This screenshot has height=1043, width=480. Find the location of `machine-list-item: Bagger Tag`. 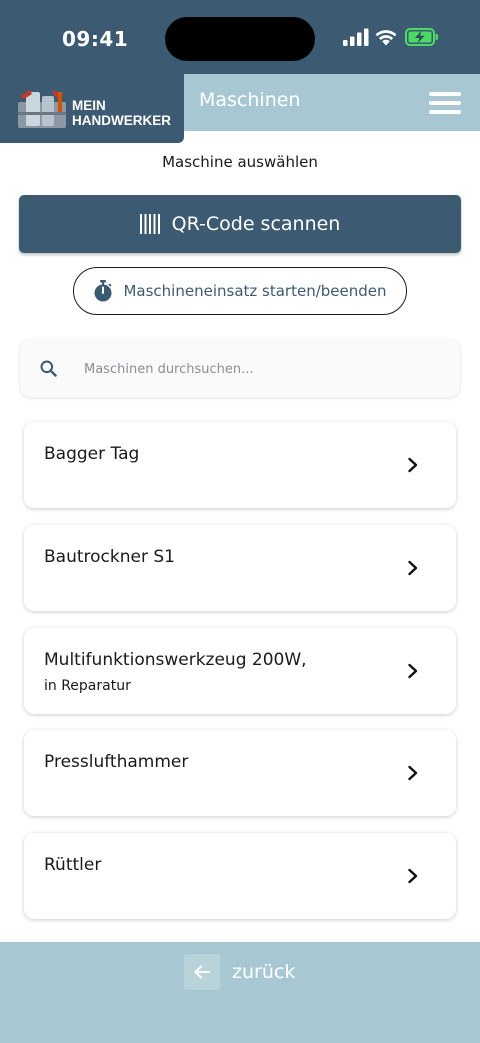

machine-list-item: Bagger Tag is located at coordinates (240, 465).